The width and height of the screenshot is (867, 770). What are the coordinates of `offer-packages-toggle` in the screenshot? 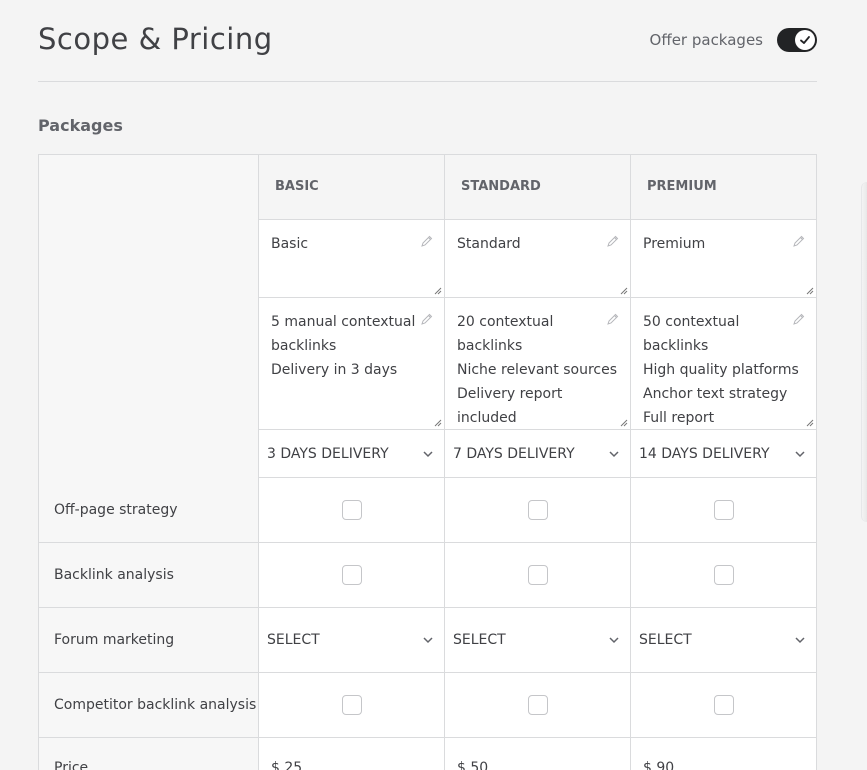 It's located at (797, 40).